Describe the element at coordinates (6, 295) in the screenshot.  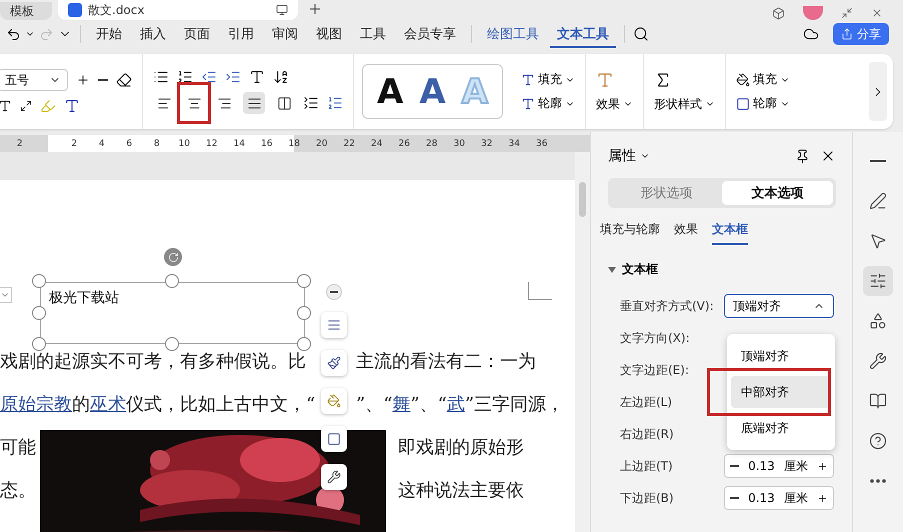
I see `layout-option-button` at that location.